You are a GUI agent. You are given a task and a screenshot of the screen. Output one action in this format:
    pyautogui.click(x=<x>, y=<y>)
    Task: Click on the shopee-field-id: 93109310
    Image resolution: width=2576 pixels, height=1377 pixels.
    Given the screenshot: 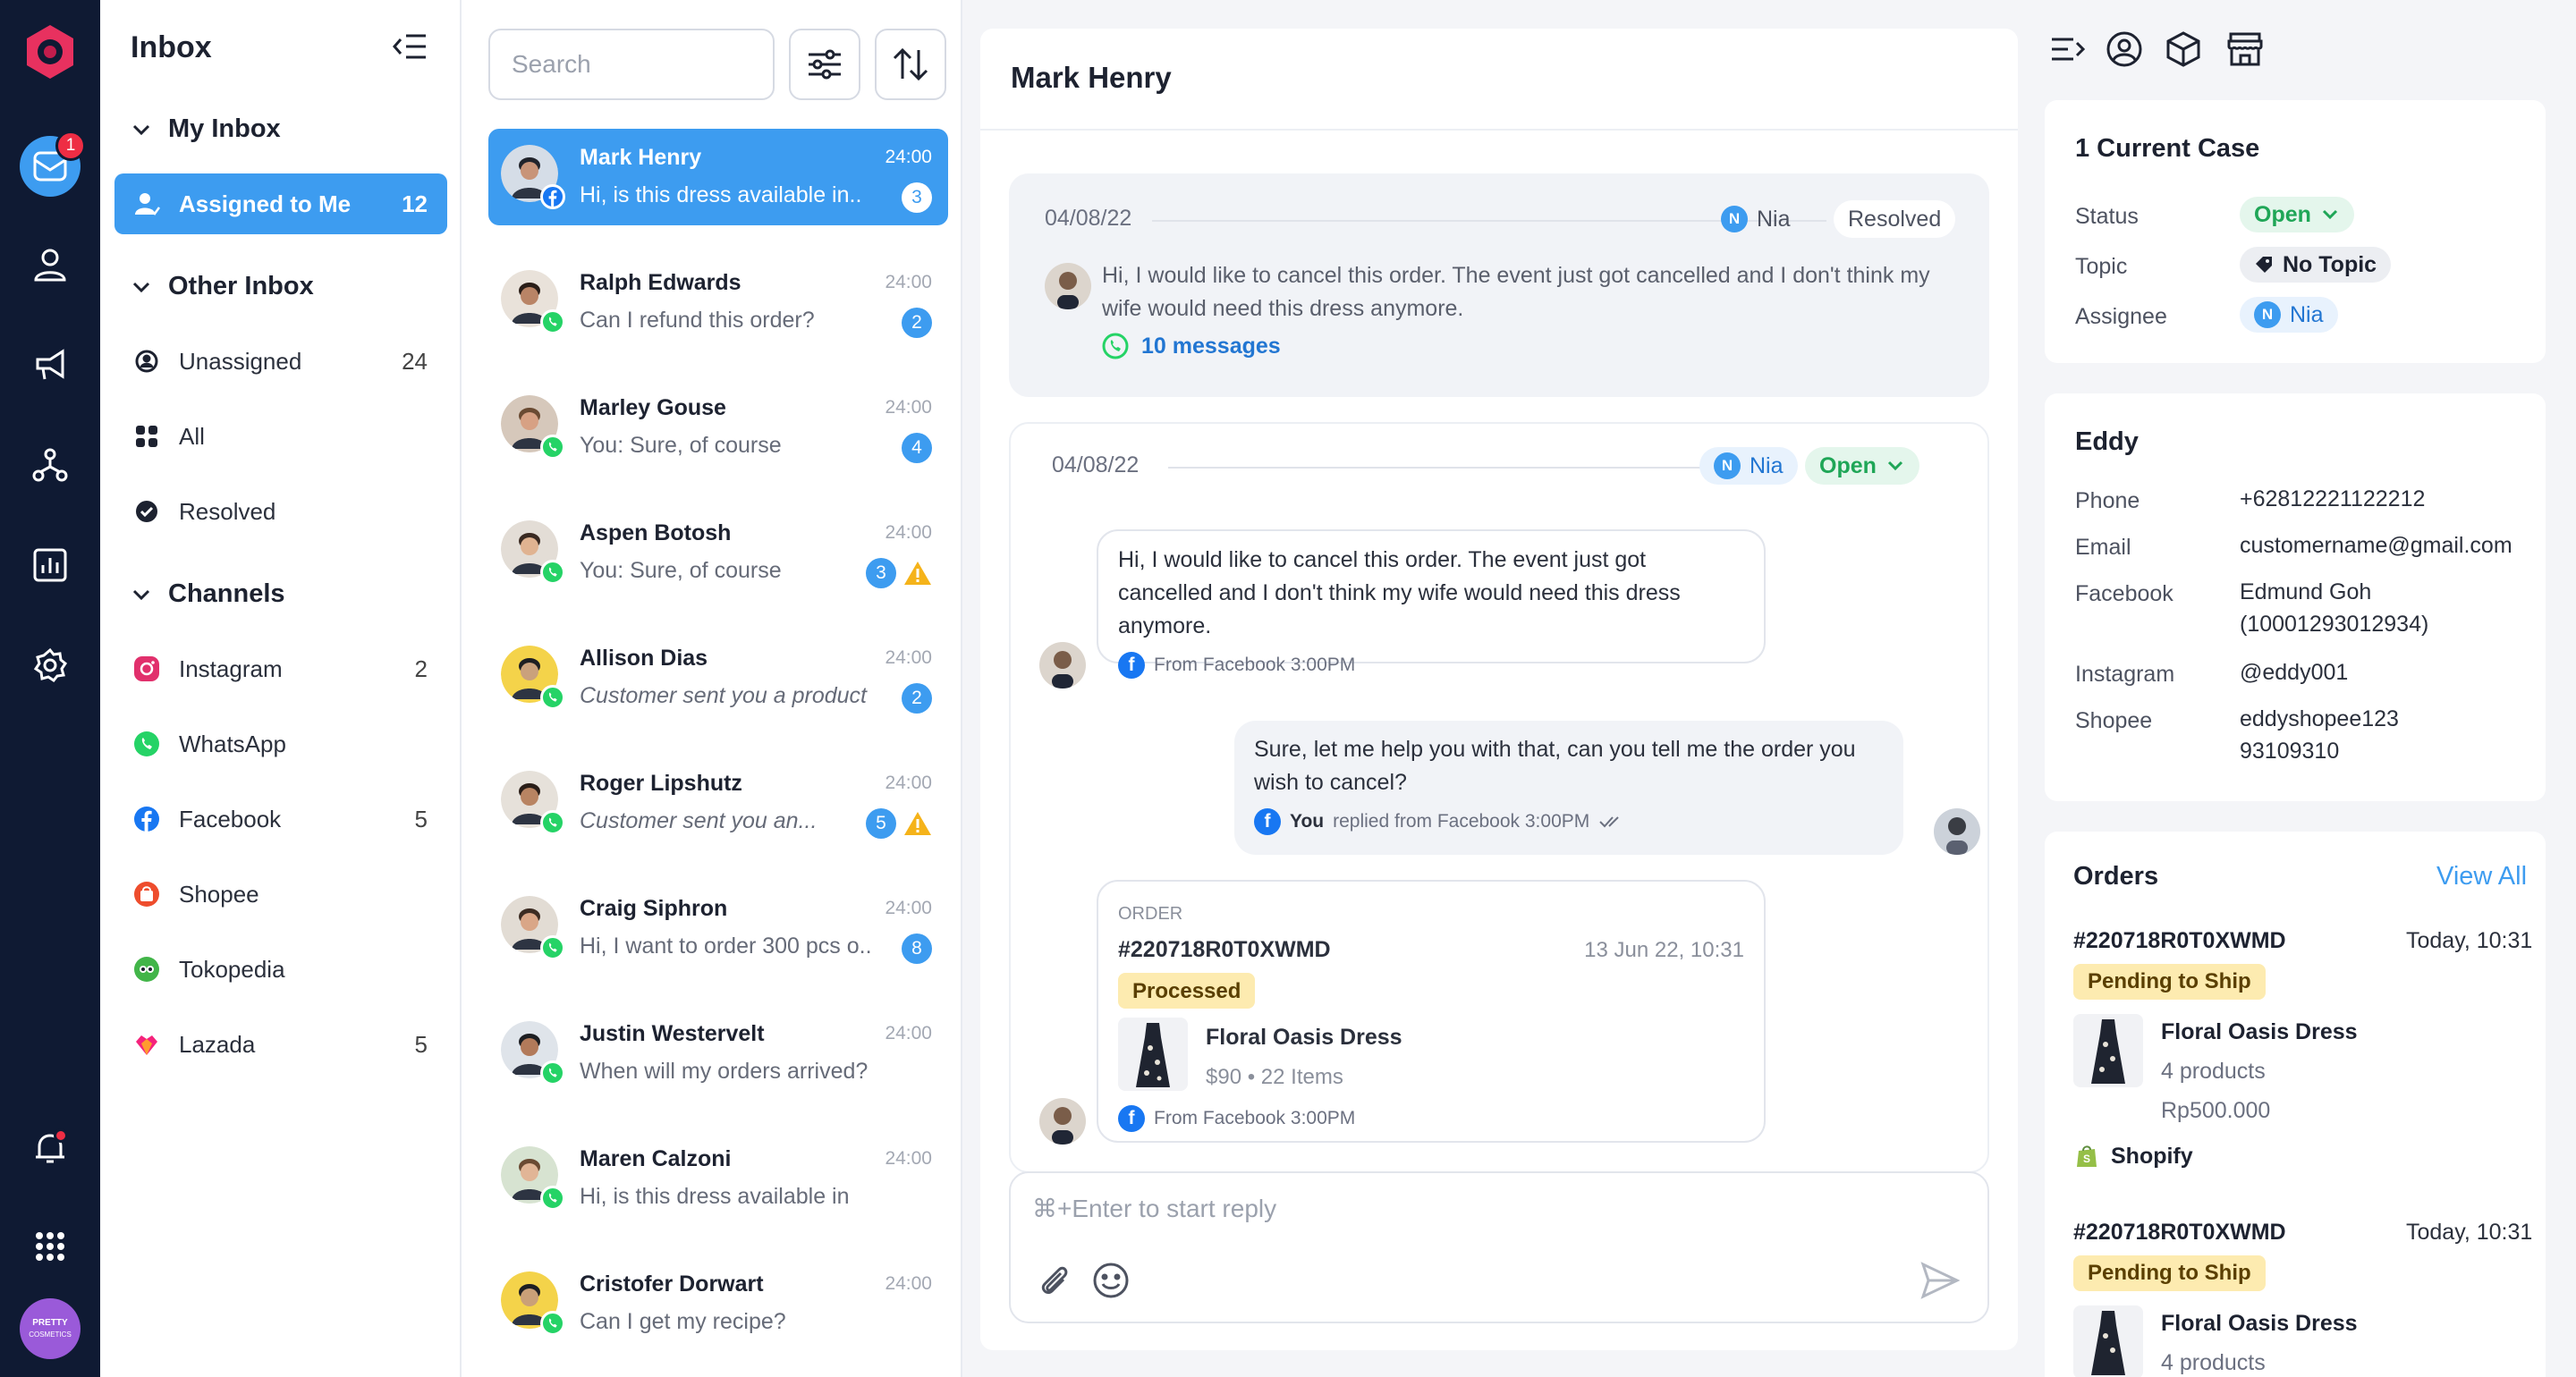 What is the action you would take?
    pyautogui.click(x=2290, y=751)
    